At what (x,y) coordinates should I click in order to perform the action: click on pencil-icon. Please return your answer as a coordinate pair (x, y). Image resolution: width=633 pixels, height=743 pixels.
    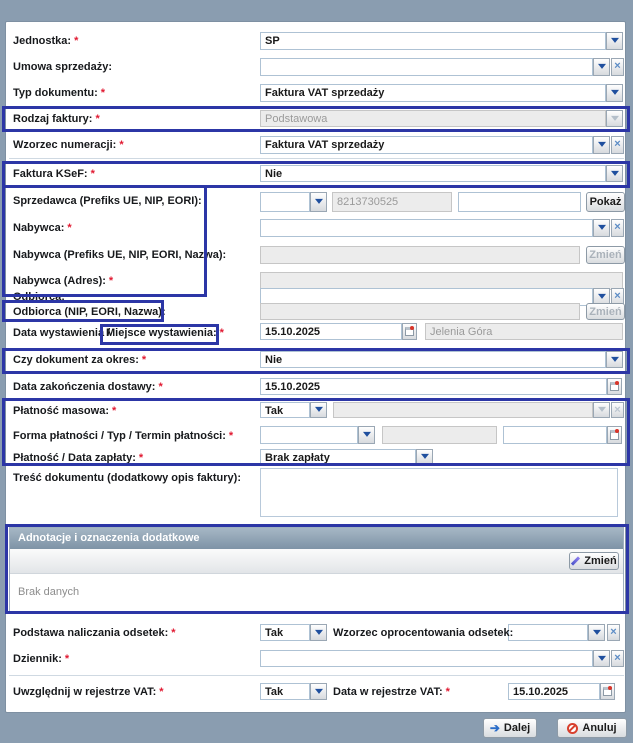
    Looking at the image, I should click on (575, 561).